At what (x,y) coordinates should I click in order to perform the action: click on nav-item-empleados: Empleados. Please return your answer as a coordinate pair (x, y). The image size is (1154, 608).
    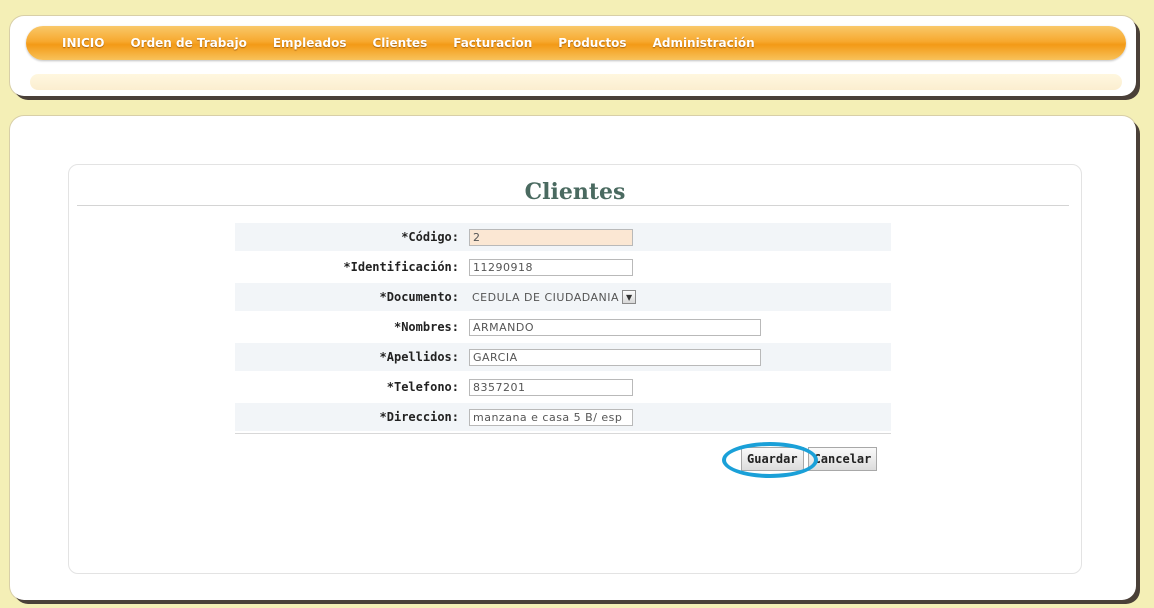
    Looking at the image, I should click on (310, 43).